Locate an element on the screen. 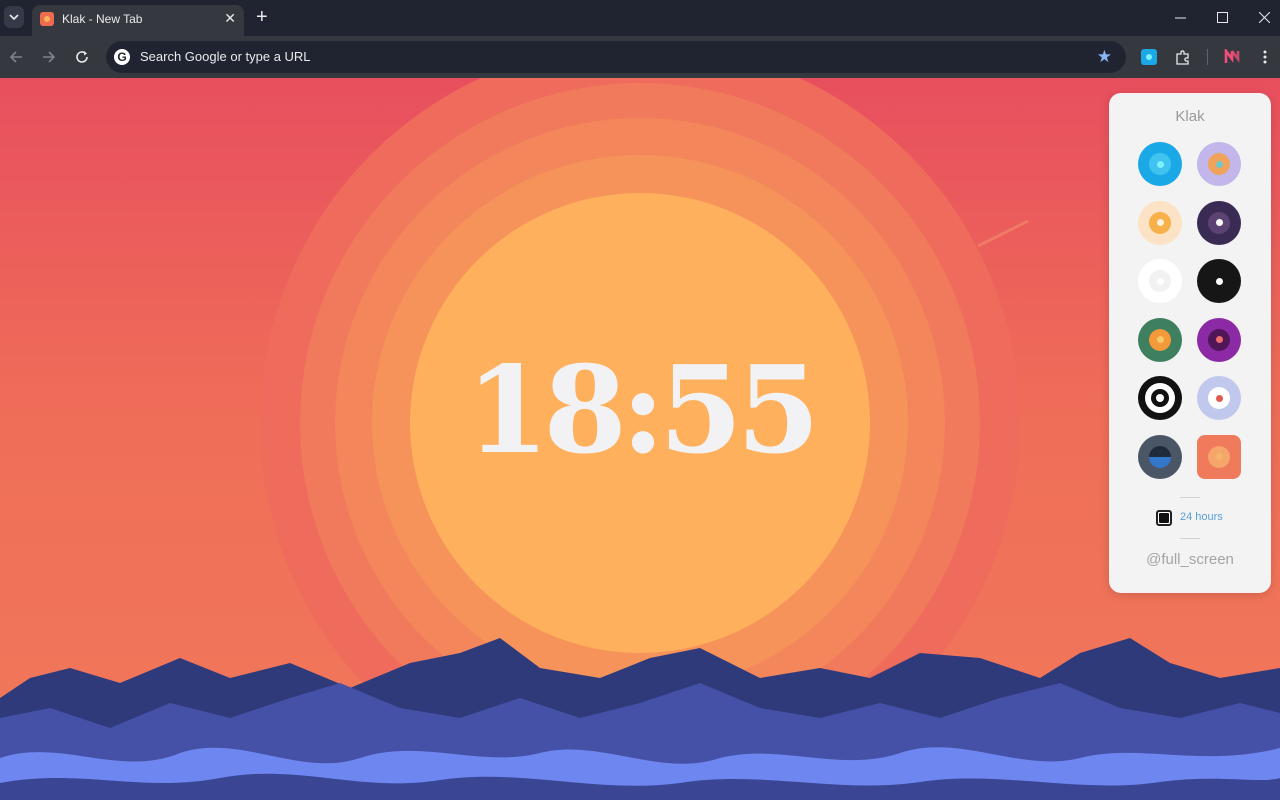 The height and width of the screenshot is (800, 1280). tab-strip: Klak - New Tab ✕ + is located at coordinates (640, 18).